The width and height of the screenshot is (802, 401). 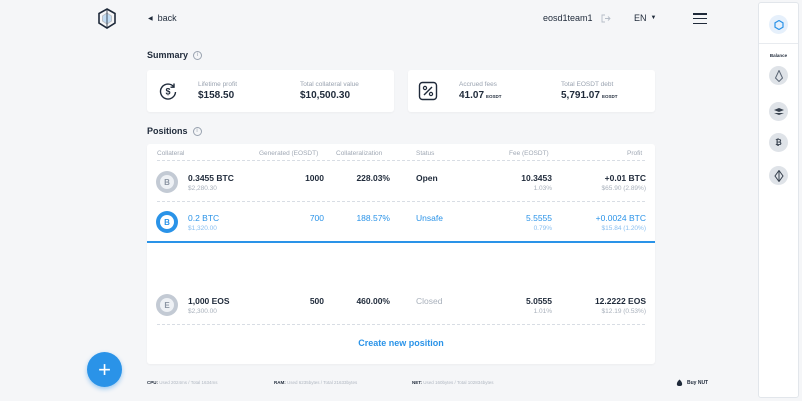 What do you see at coordinates (539, 218) in the screenshot?
I see `fee-value: 5.5555` at bounding box center [539, 218].